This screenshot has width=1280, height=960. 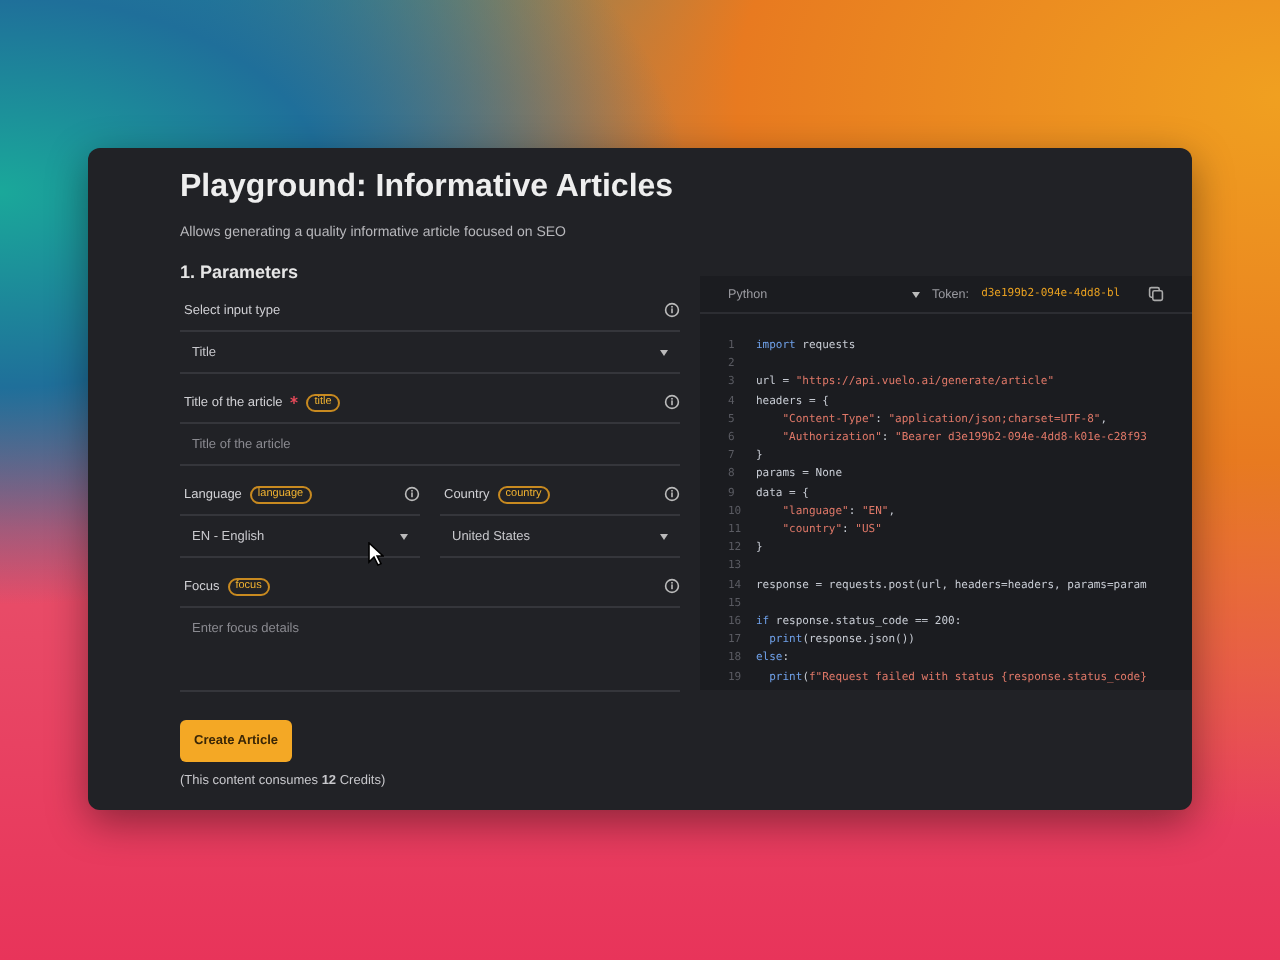 What do you see at coordinates (376, 554) in the screenshot?
I see `mouse-cursor-icon` at bounding box center [376, 554].